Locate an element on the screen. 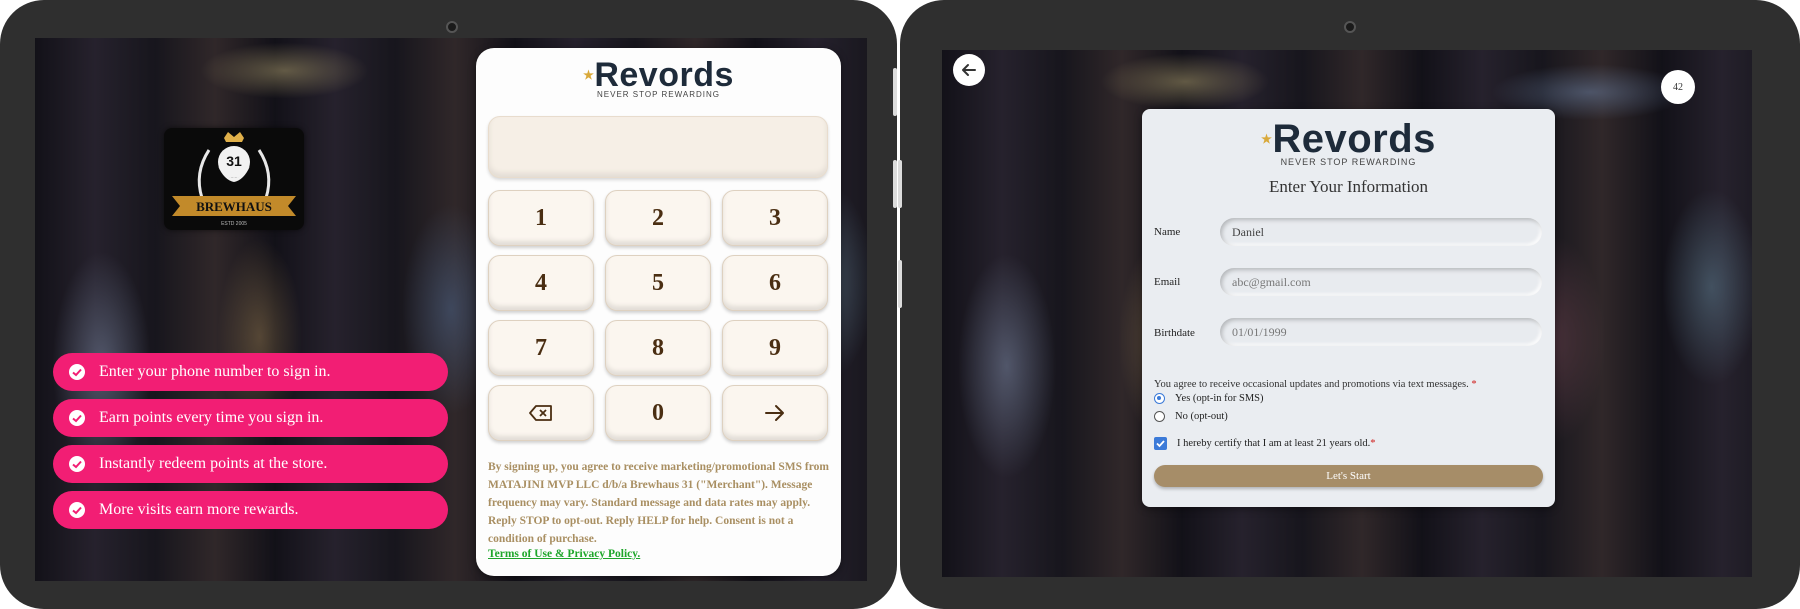 The image size is (1800, 609). keypad-key-2: 2 is located at coordinates (658, 218).